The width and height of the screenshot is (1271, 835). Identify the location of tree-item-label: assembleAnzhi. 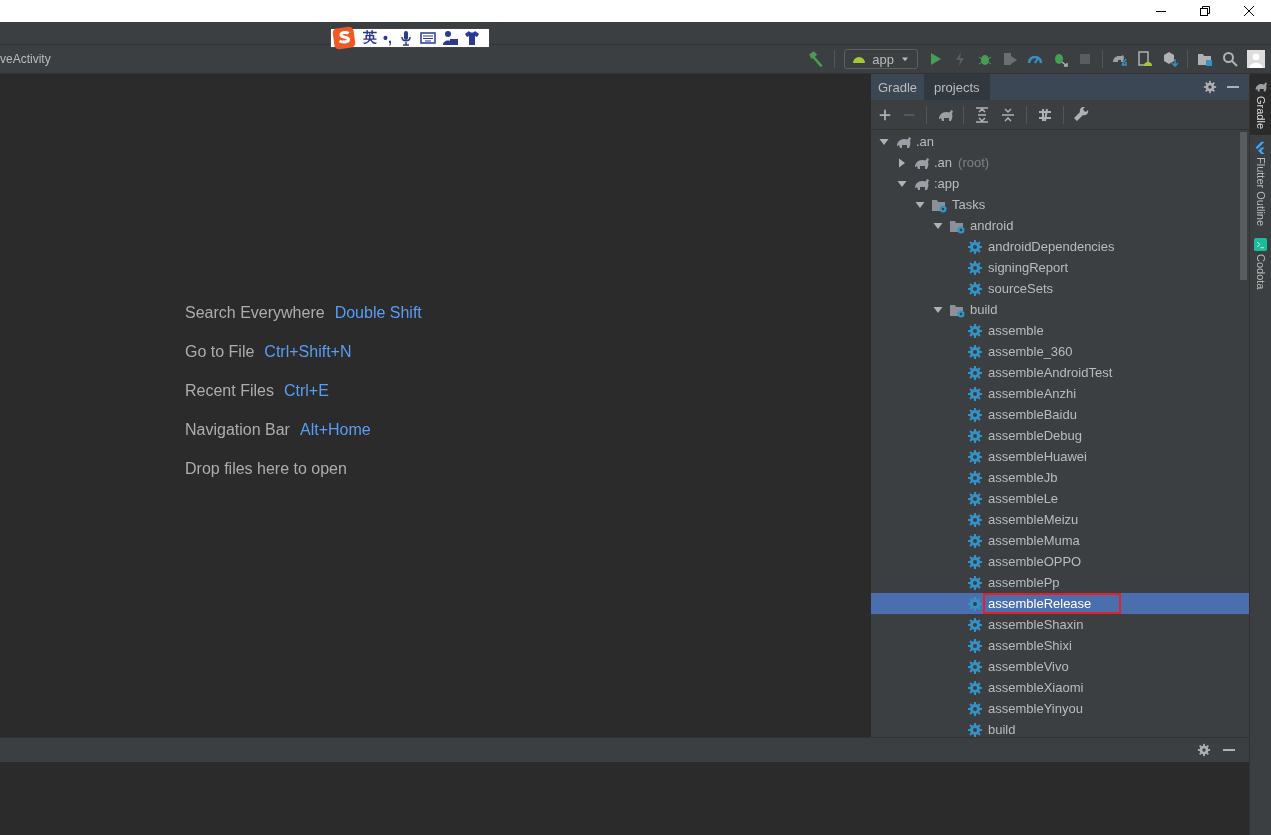
(1032, 393).